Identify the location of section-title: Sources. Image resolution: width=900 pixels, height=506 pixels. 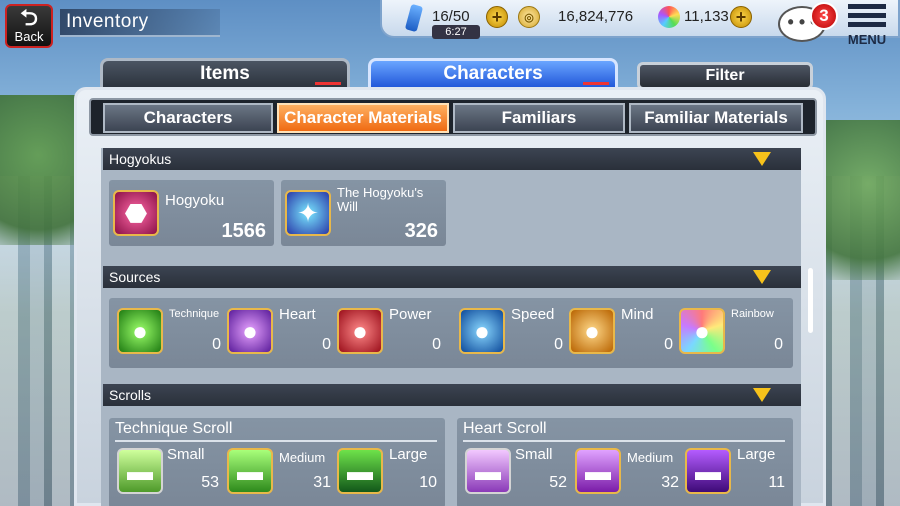
(135, 277).